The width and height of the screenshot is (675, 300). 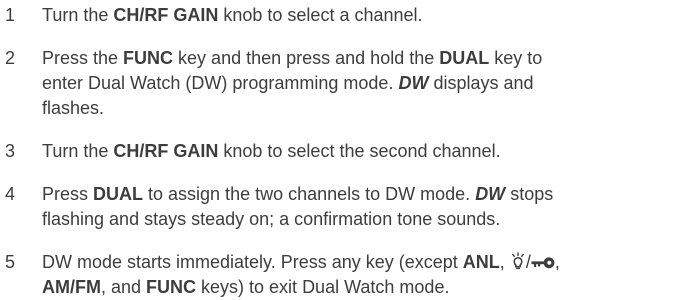 What do you see at coordinates (481, 262) in the screenshot?
I see `emphasis-text: ANL` at bounding box center [481, 262].